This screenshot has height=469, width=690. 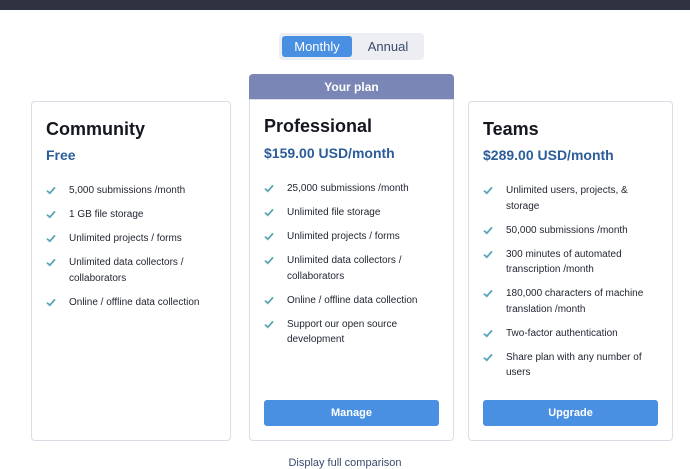 I want to click on billing-period-toggle: Monthly Annual, so click(x=351, y=46).